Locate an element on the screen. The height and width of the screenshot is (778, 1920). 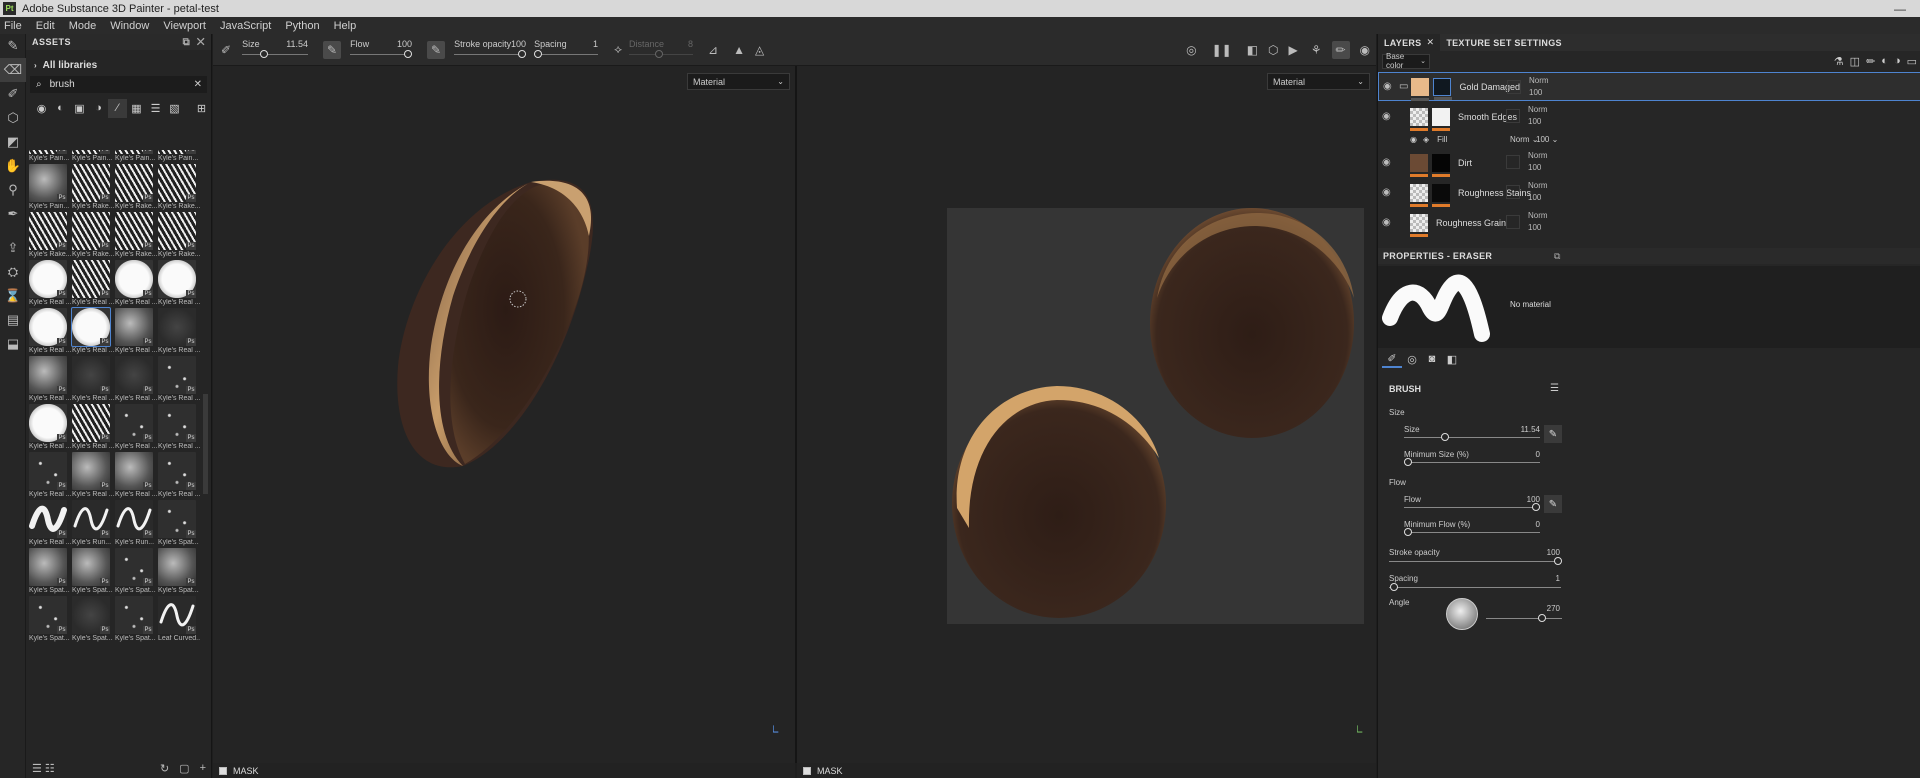
filter-list-icon: ☰ ☷ is located at coordinates (43, 768).